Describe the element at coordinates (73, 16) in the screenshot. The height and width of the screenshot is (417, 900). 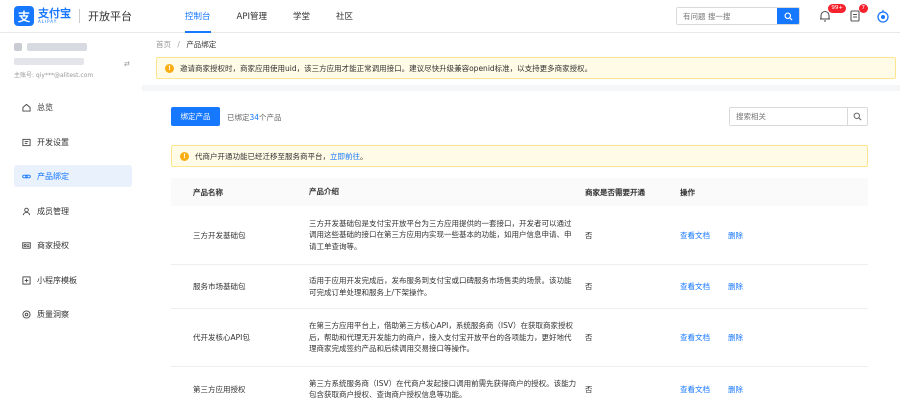
I see `alipay-logo: 支 支付宝 ALIPAY 开放平台` at that location.